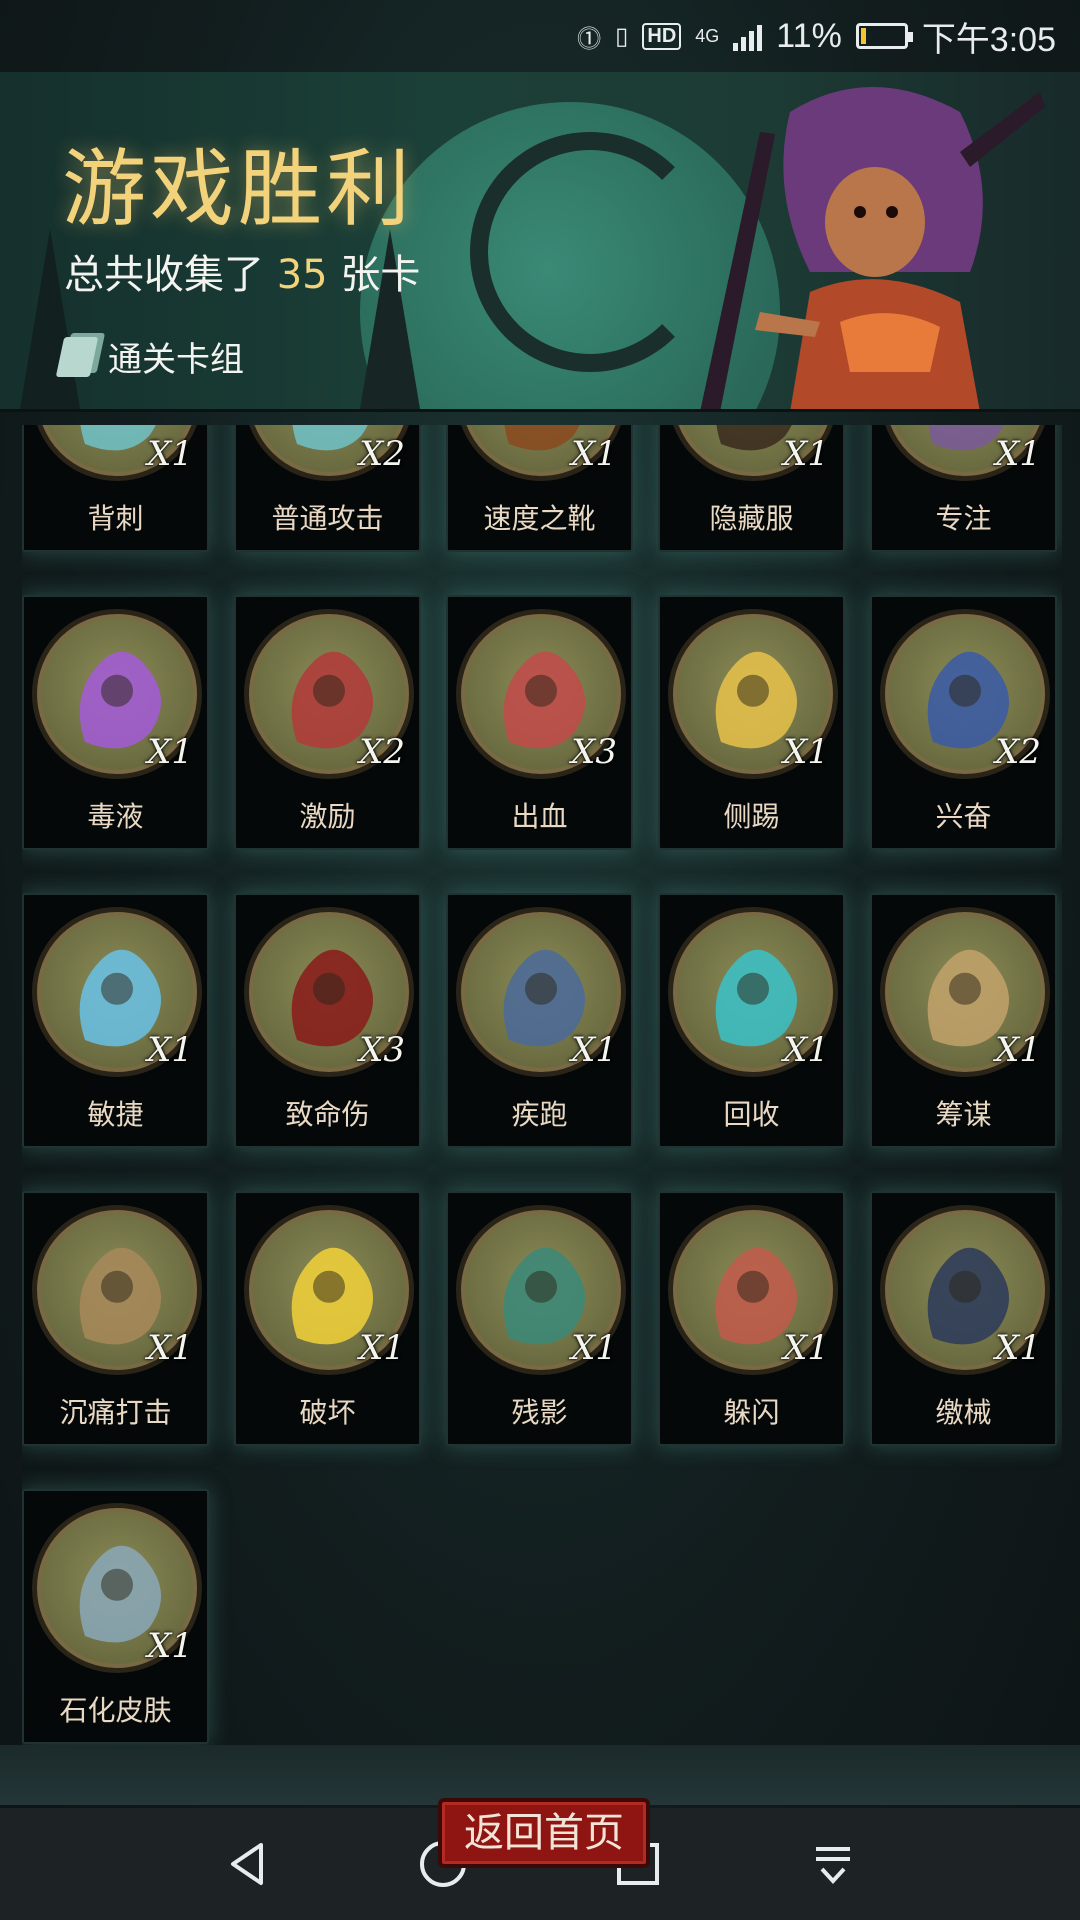 Image resolution: width=1080 pixels, height=1920 pixels. What do you see at coordinates (751, 518) in the screenshot?
I see `card-name: 隐藏服` at bounding box center [751, 518].